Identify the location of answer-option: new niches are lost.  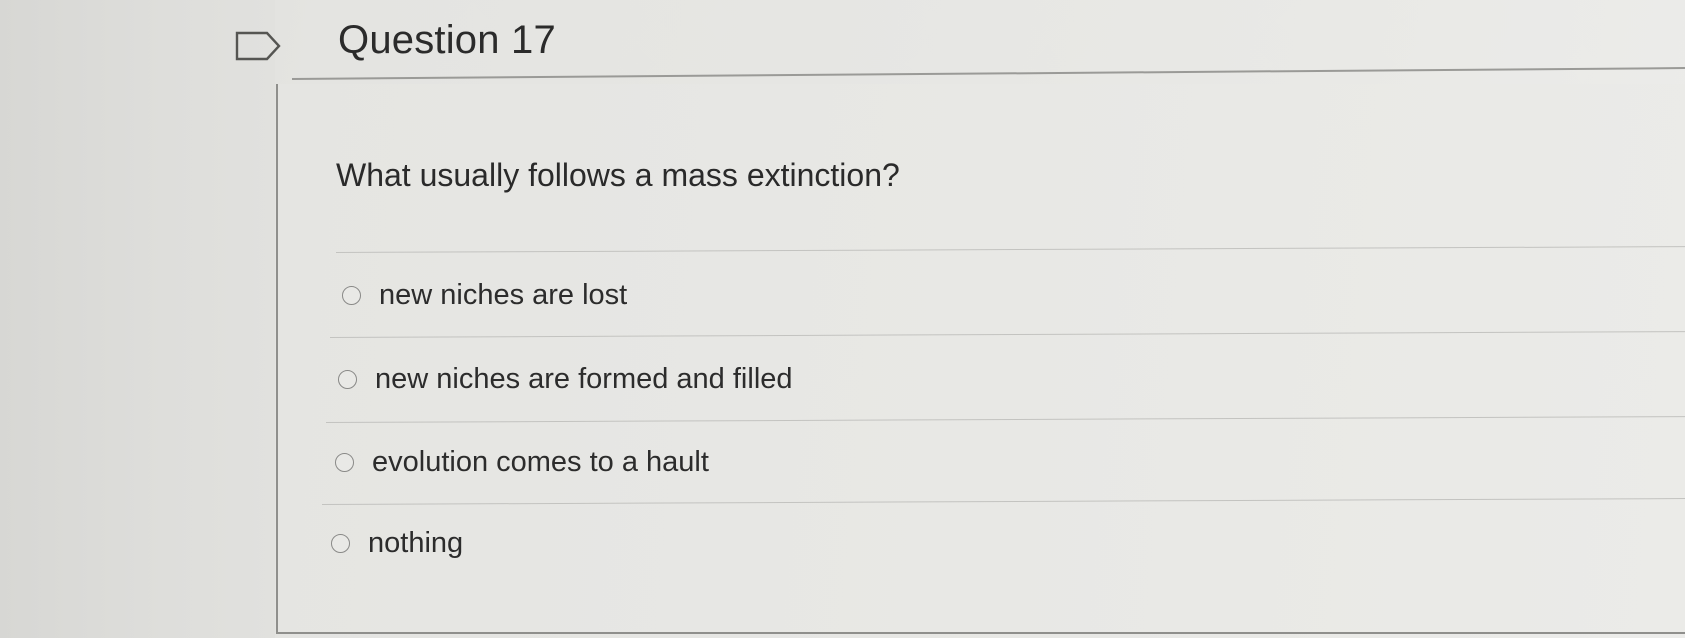
(484, 295).